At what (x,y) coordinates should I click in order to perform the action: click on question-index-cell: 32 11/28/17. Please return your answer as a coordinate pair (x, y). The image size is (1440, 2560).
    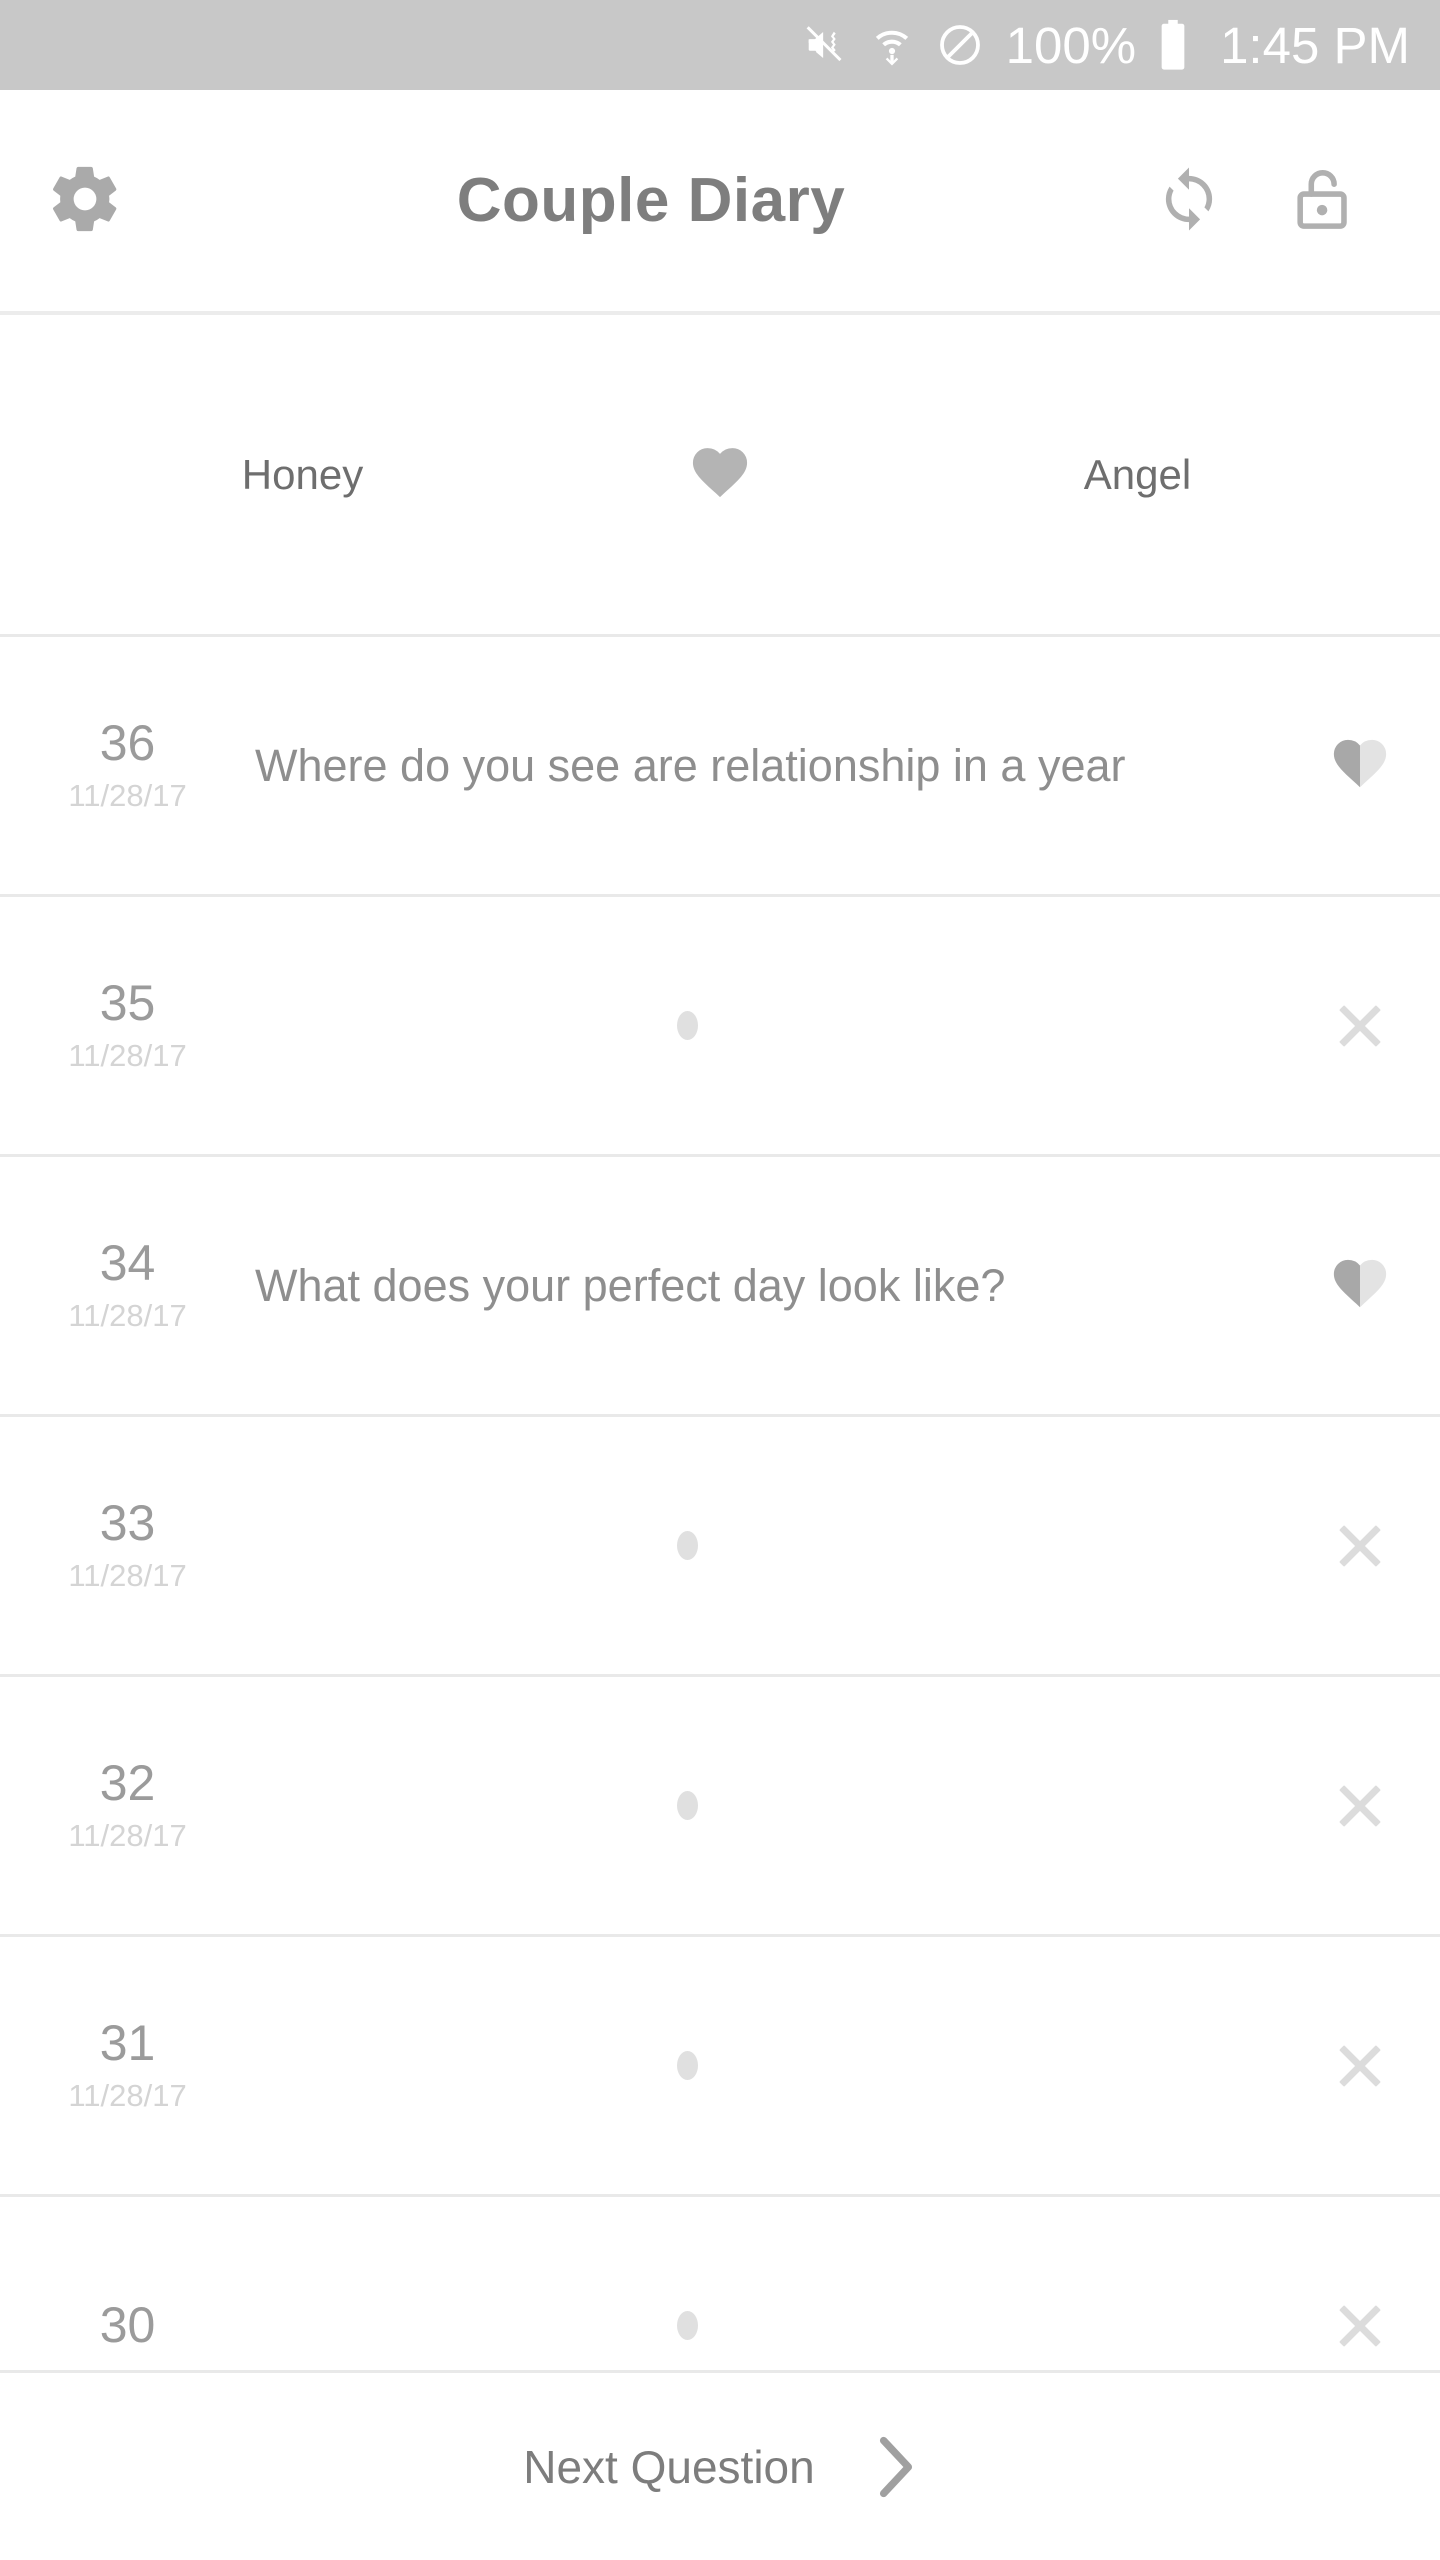
    Looking at the image, I should click on (127, 1805).